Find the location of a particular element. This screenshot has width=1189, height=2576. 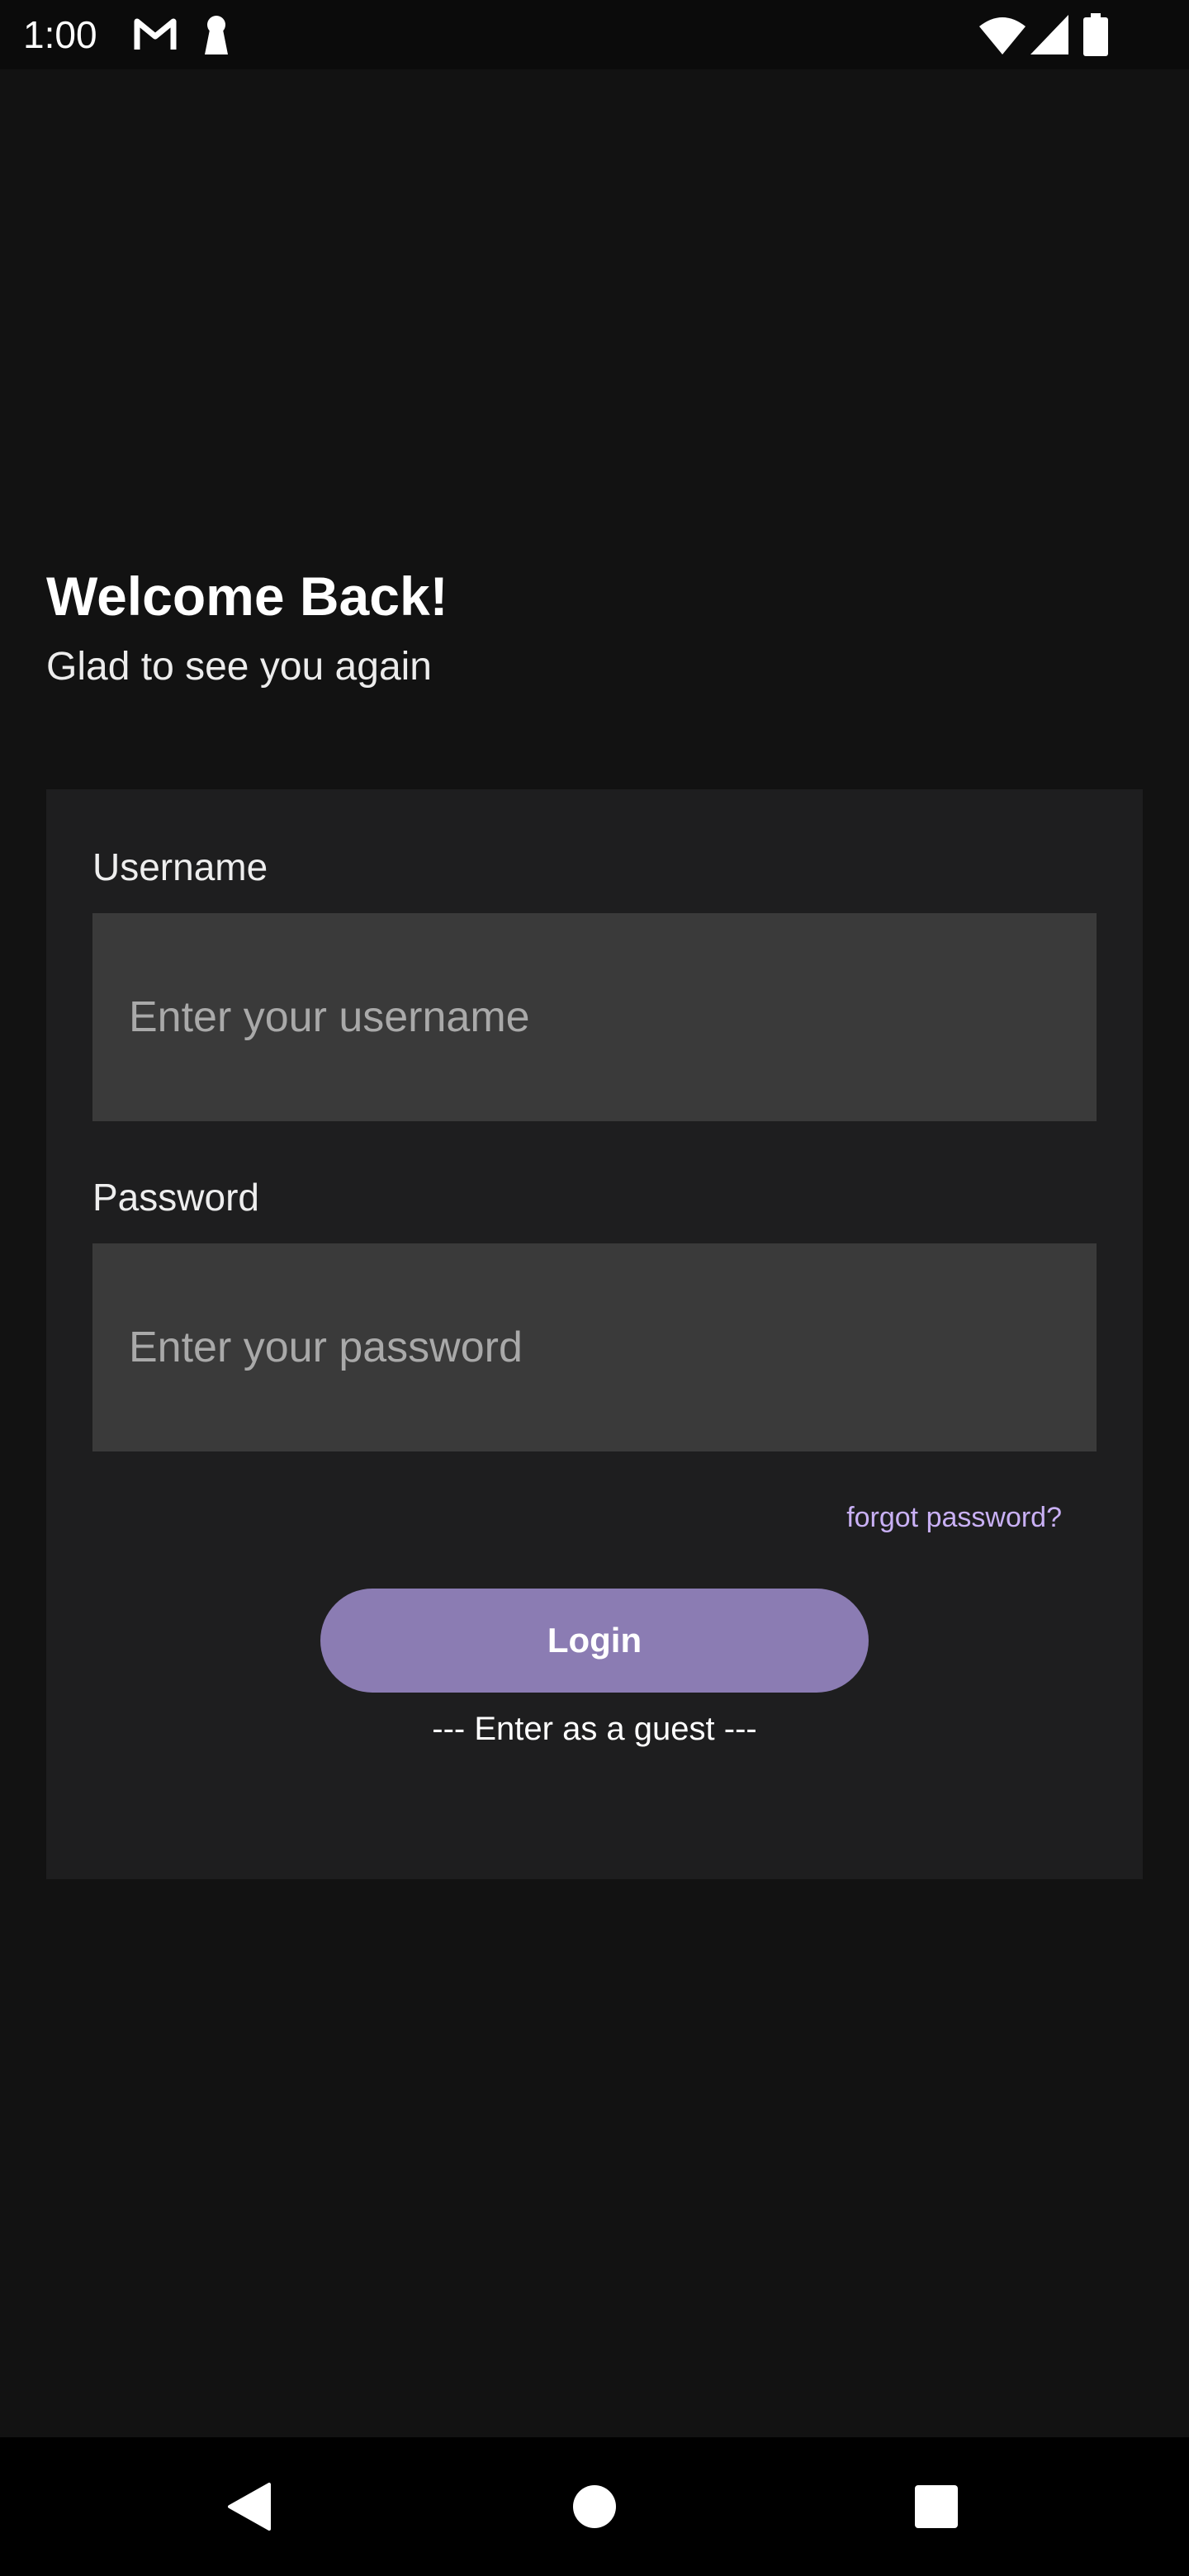

back-button is located at coordinates (249, 2506).